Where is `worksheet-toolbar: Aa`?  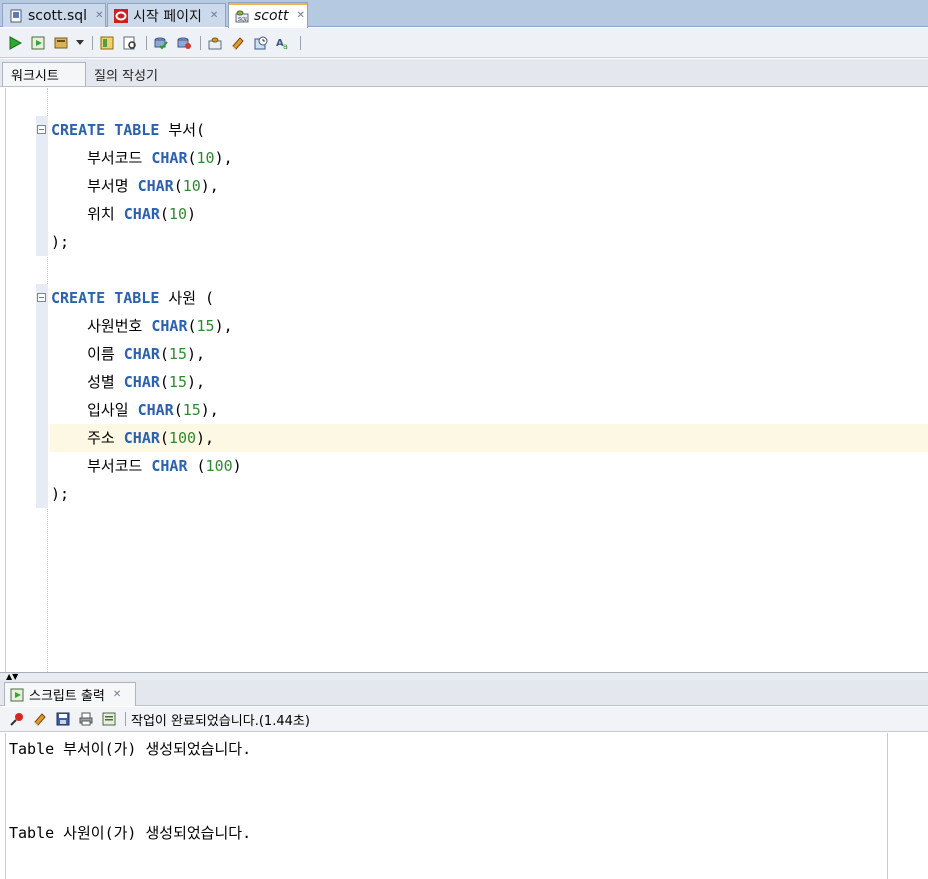
worksheet-toolbar: Aa is located at coordinates (464, 43).